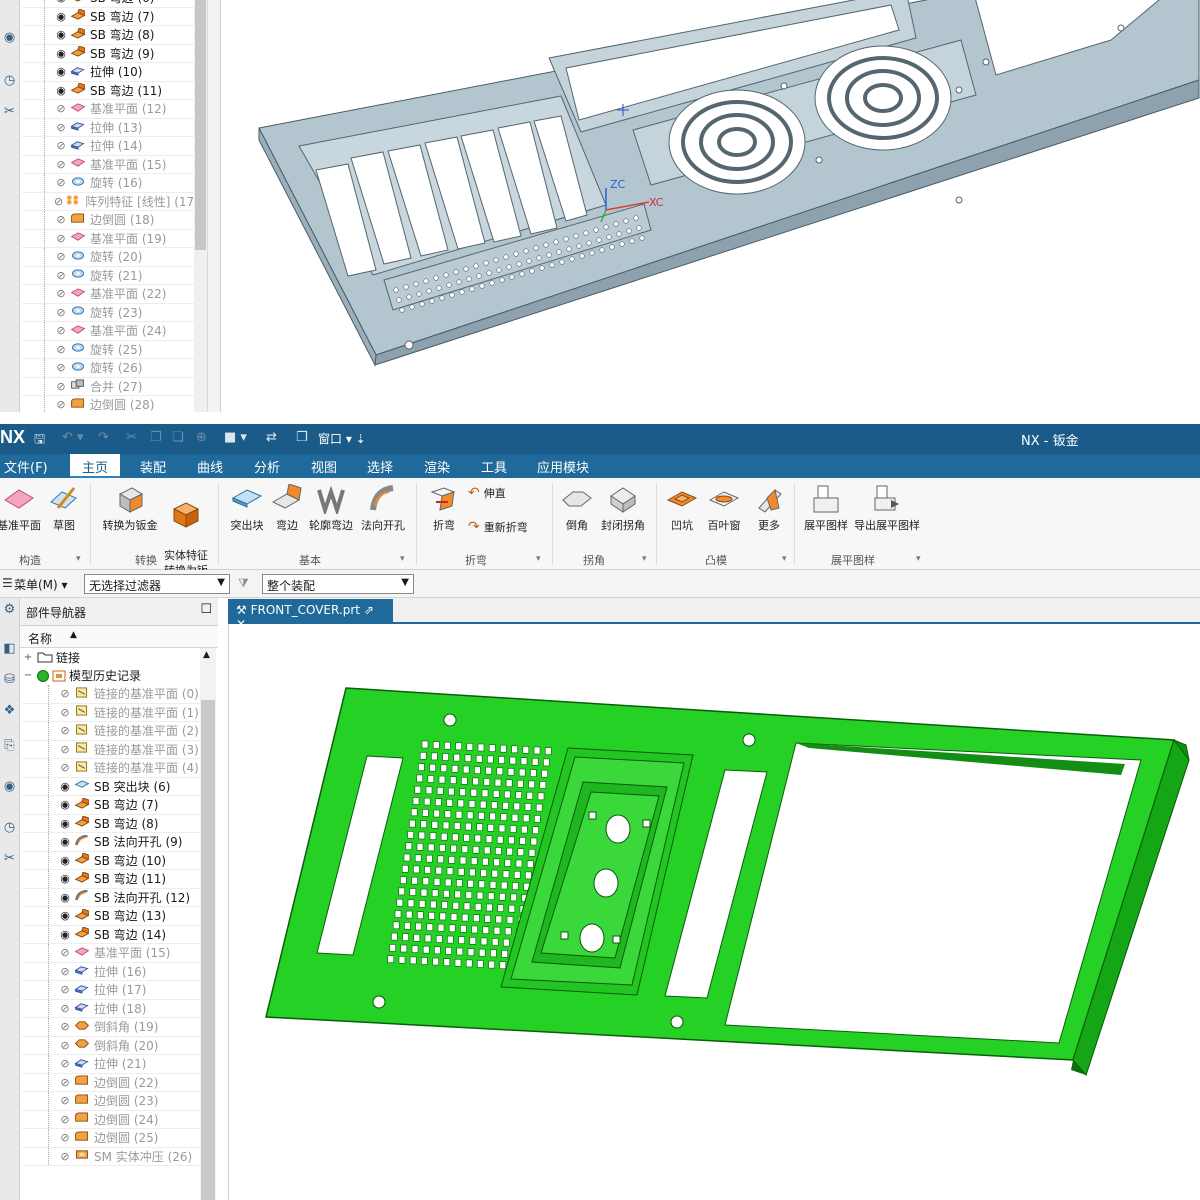  What do you see at coordinates (623, 508) in the screenshot?
I see `closed-corner-button: 封闭拐角` at bounding box center [623, 508].